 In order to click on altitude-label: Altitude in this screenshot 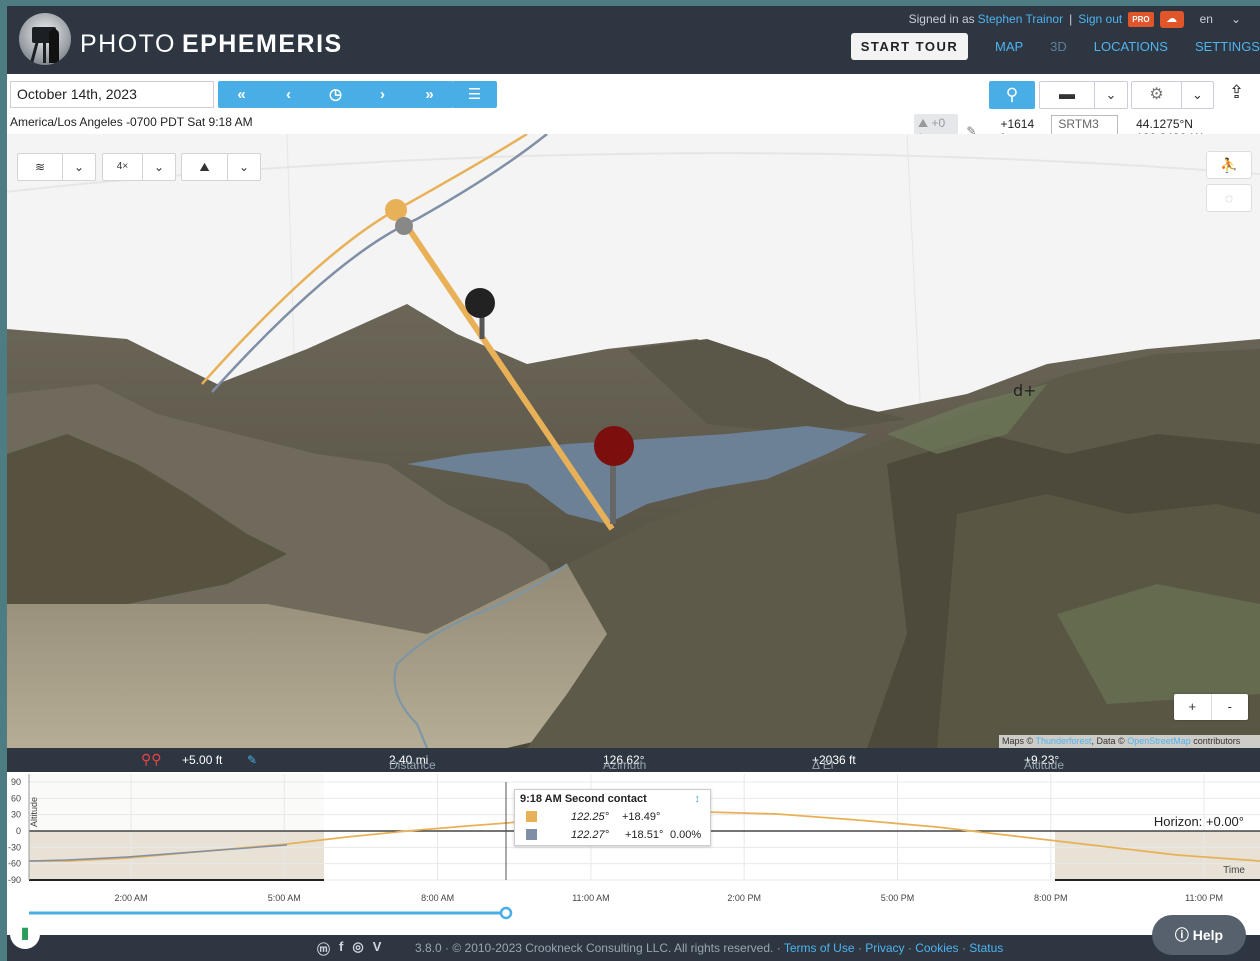, I will do `click(1044, 765)`.